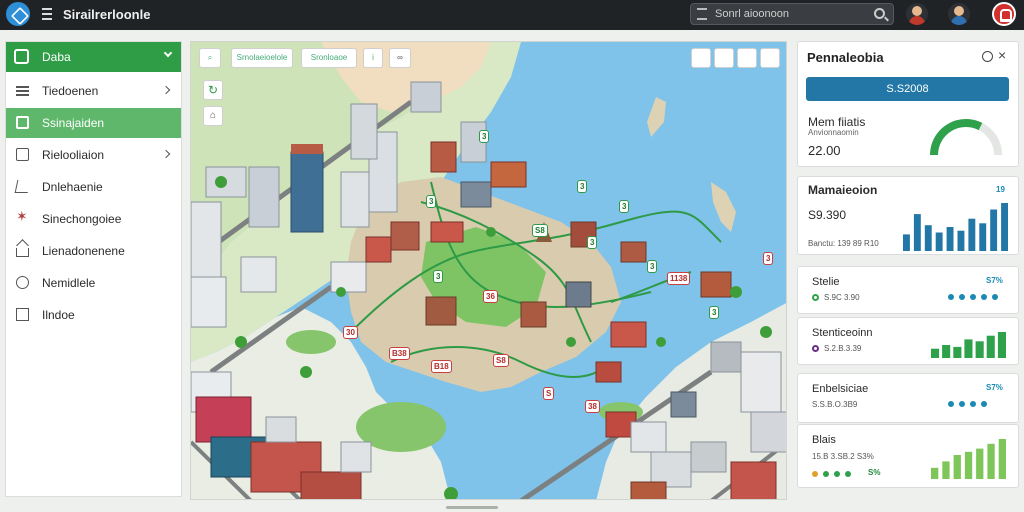  I want to click on app-title: Sirailrerloonle, so click(107, 14).